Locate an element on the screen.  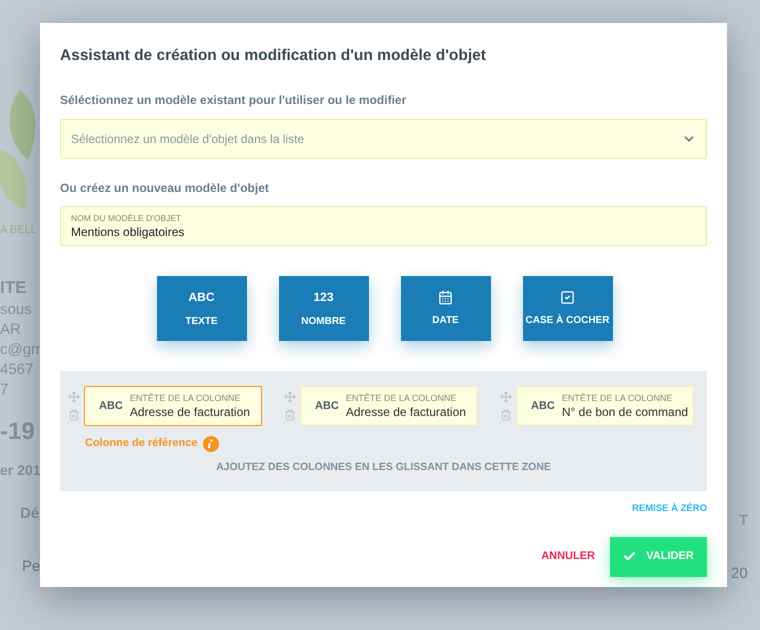
background-text: -19 is located at coordinates (18, 432).